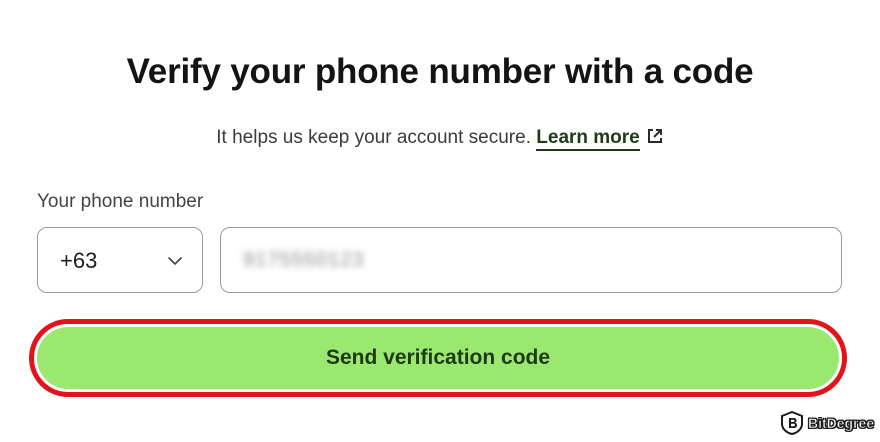  I want to click on bitdegree-brand-text: BitDegree, so click(841, 423).